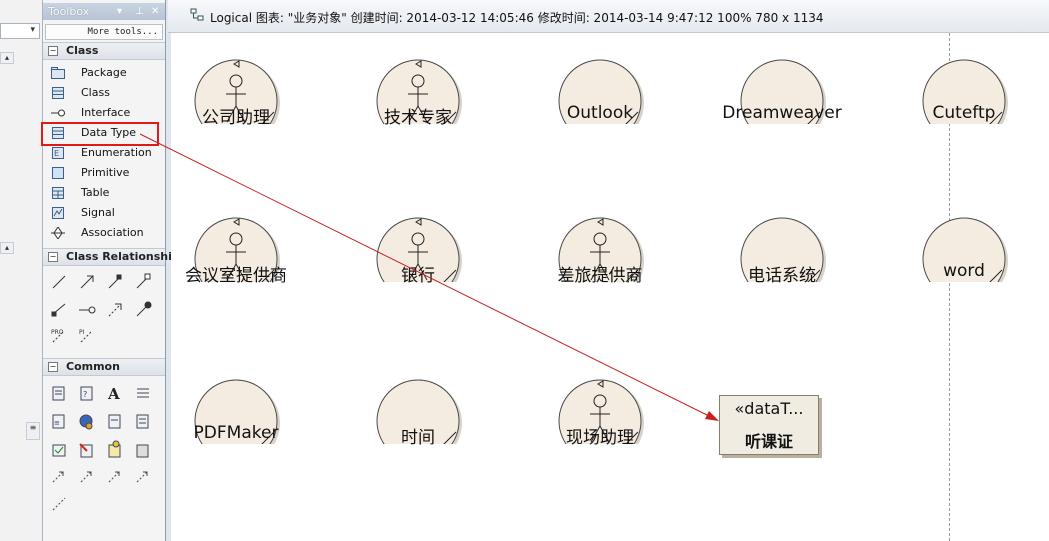 This screenshot has width=1049, height=541. What do you see at coordinates (236, 433) in the screenshot?
I see `actor-label: PDFMaker` at bounding box center [236, 433].